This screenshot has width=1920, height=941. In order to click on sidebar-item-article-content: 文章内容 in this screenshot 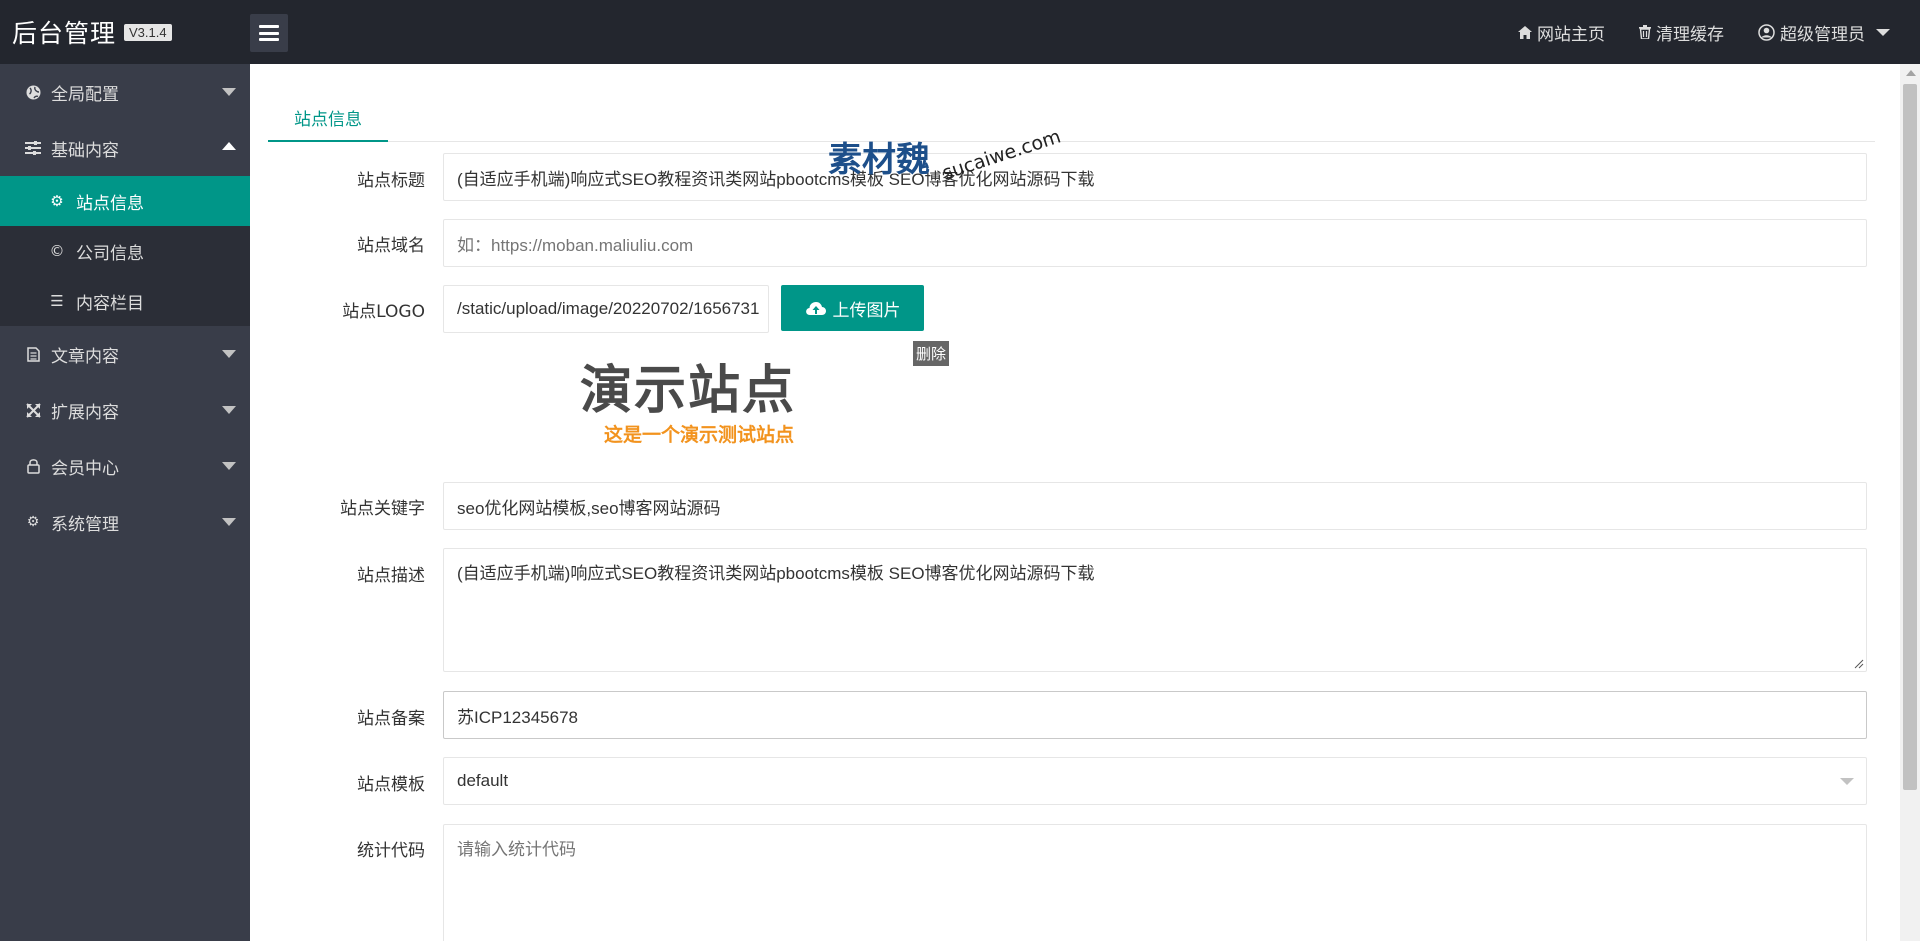, I will do `click(125, 354)`.